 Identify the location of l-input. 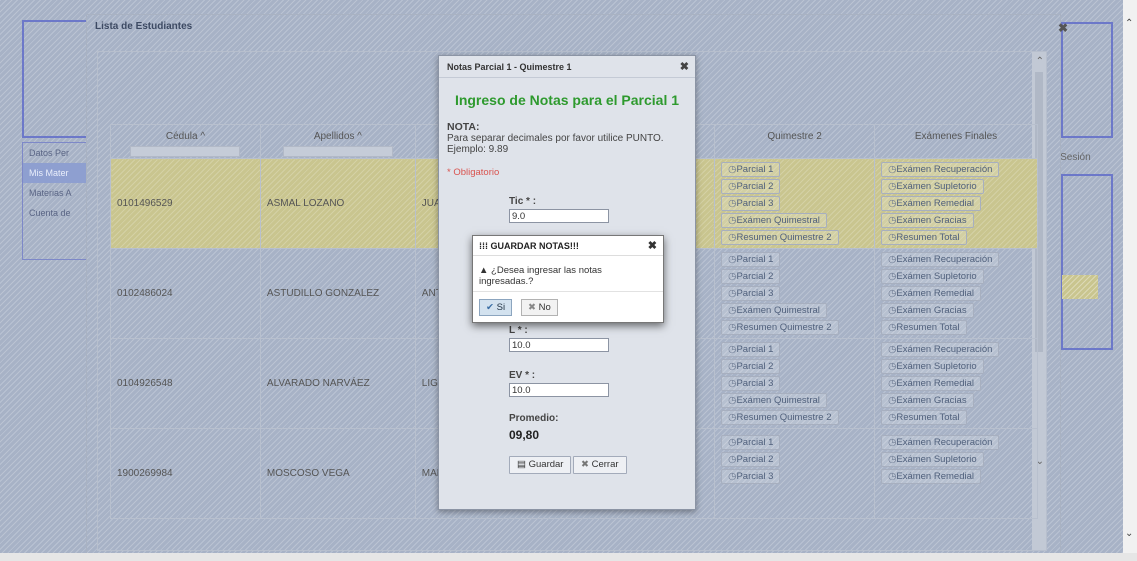
(559, 345).